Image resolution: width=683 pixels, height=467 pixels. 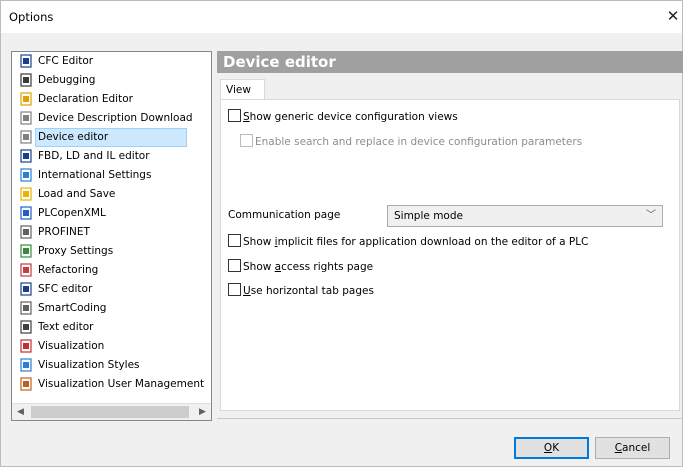 I want to click on profinet-icon, so click(x=26, y=232).